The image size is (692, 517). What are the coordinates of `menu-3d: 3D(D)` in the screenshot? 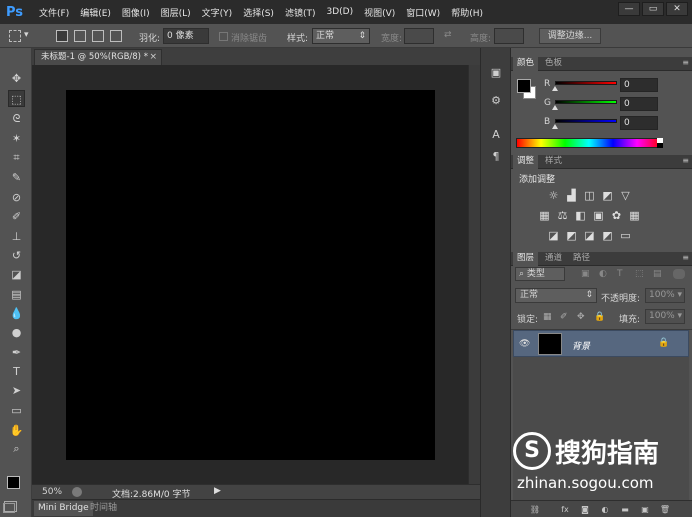 It's located at (339, 12).